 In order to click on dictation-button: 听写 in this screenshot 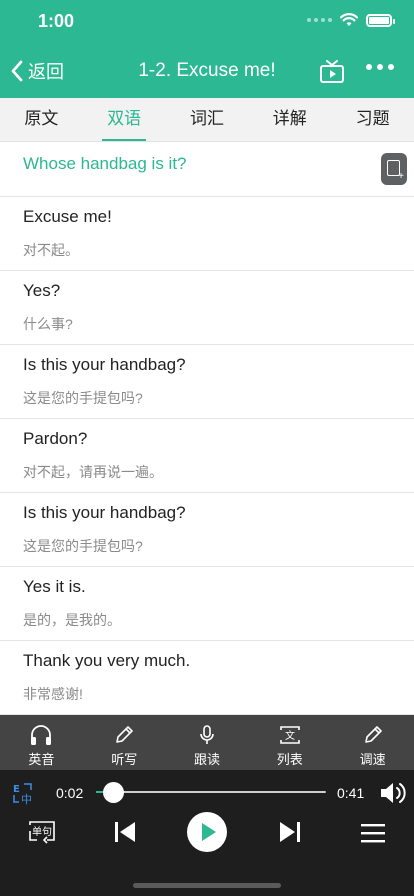, I will do `click(124, 742)`.